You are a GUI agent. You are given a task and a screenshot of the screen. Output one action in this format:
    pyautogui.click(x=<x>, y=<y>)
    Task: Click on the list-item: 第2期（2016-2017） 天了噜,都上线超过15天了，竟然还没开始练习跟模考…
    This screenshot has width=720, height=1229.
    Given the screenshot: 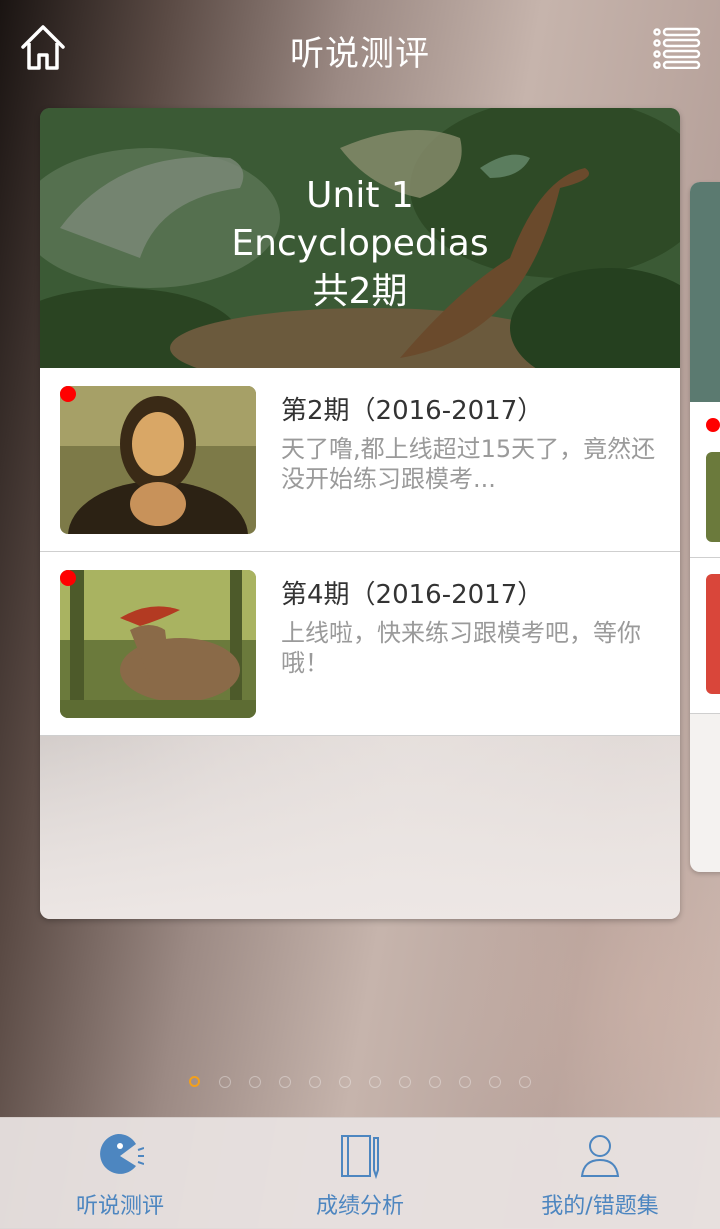 What is the action you would take?
    pyautogui.click(x=360, y=460)
    